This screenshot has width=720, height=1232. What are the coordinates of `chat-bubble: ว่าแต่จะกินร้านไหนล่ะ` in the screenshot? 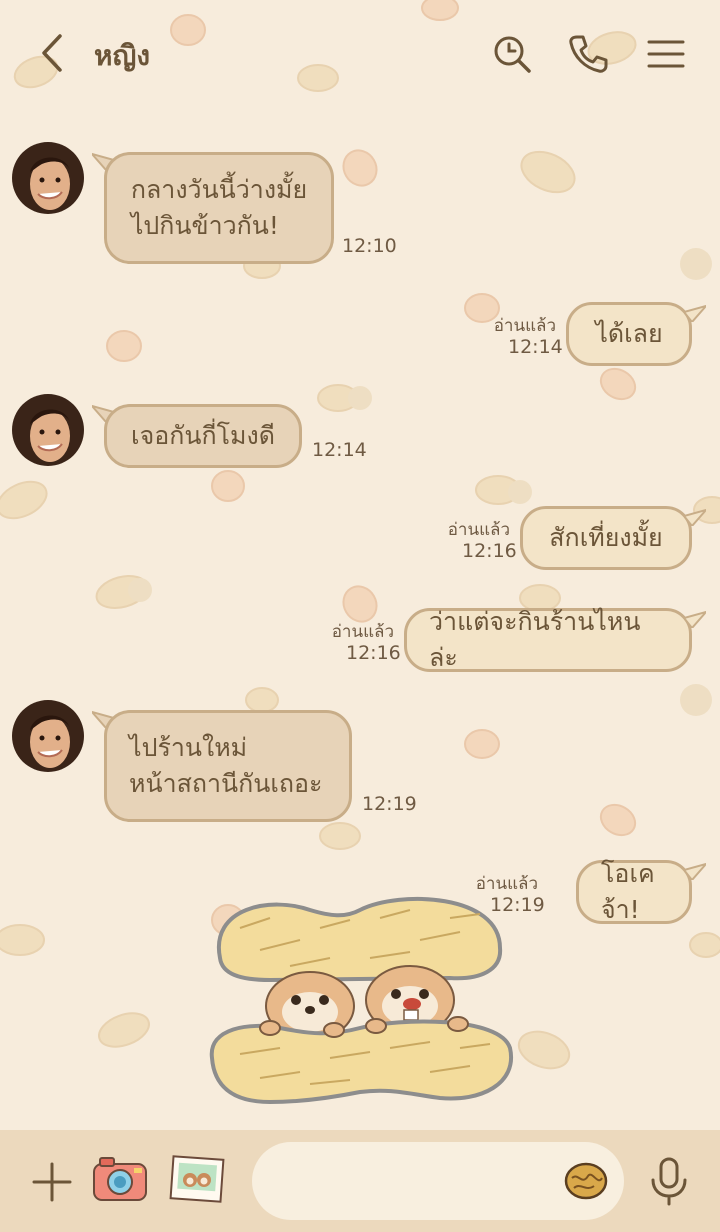 It's located at (548, 639).